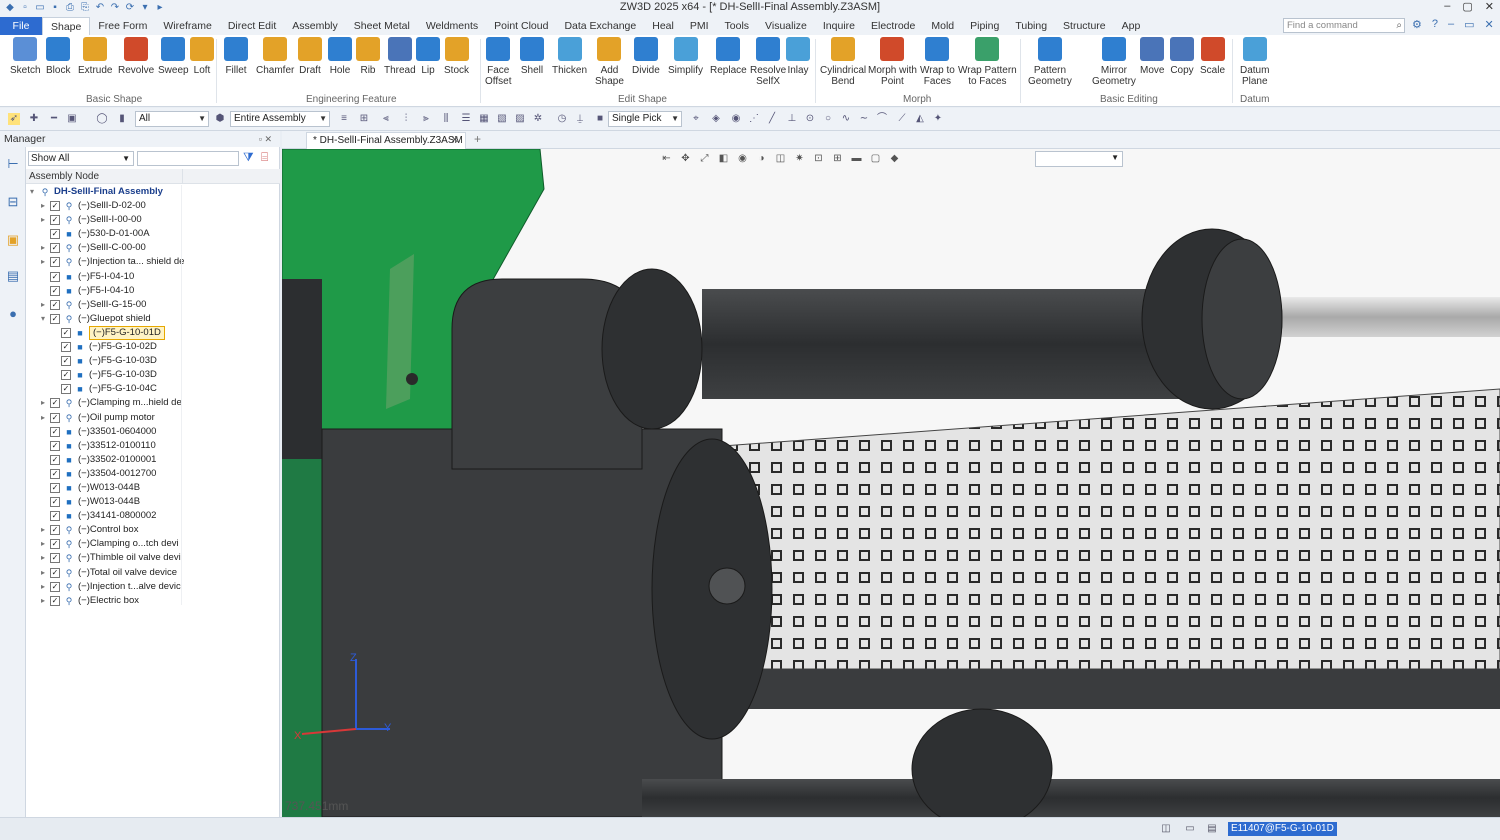  Describe the element at coordinates (532, 56) in the screenshot. I see `ribbon-button-shell: Shell` at that location.